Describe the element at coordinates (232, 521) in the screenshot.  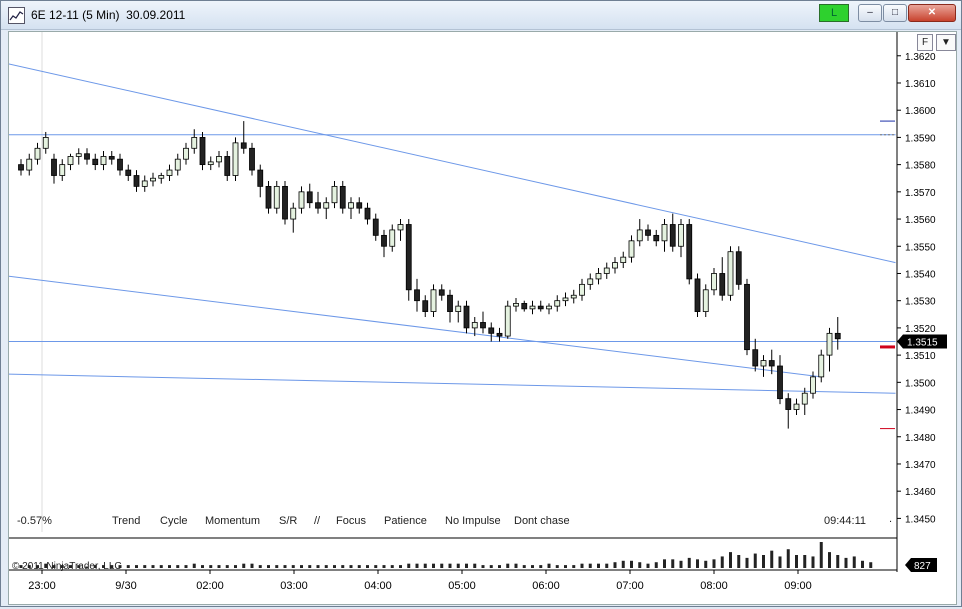
I see `indicator-momentum: Momentum` at that location.